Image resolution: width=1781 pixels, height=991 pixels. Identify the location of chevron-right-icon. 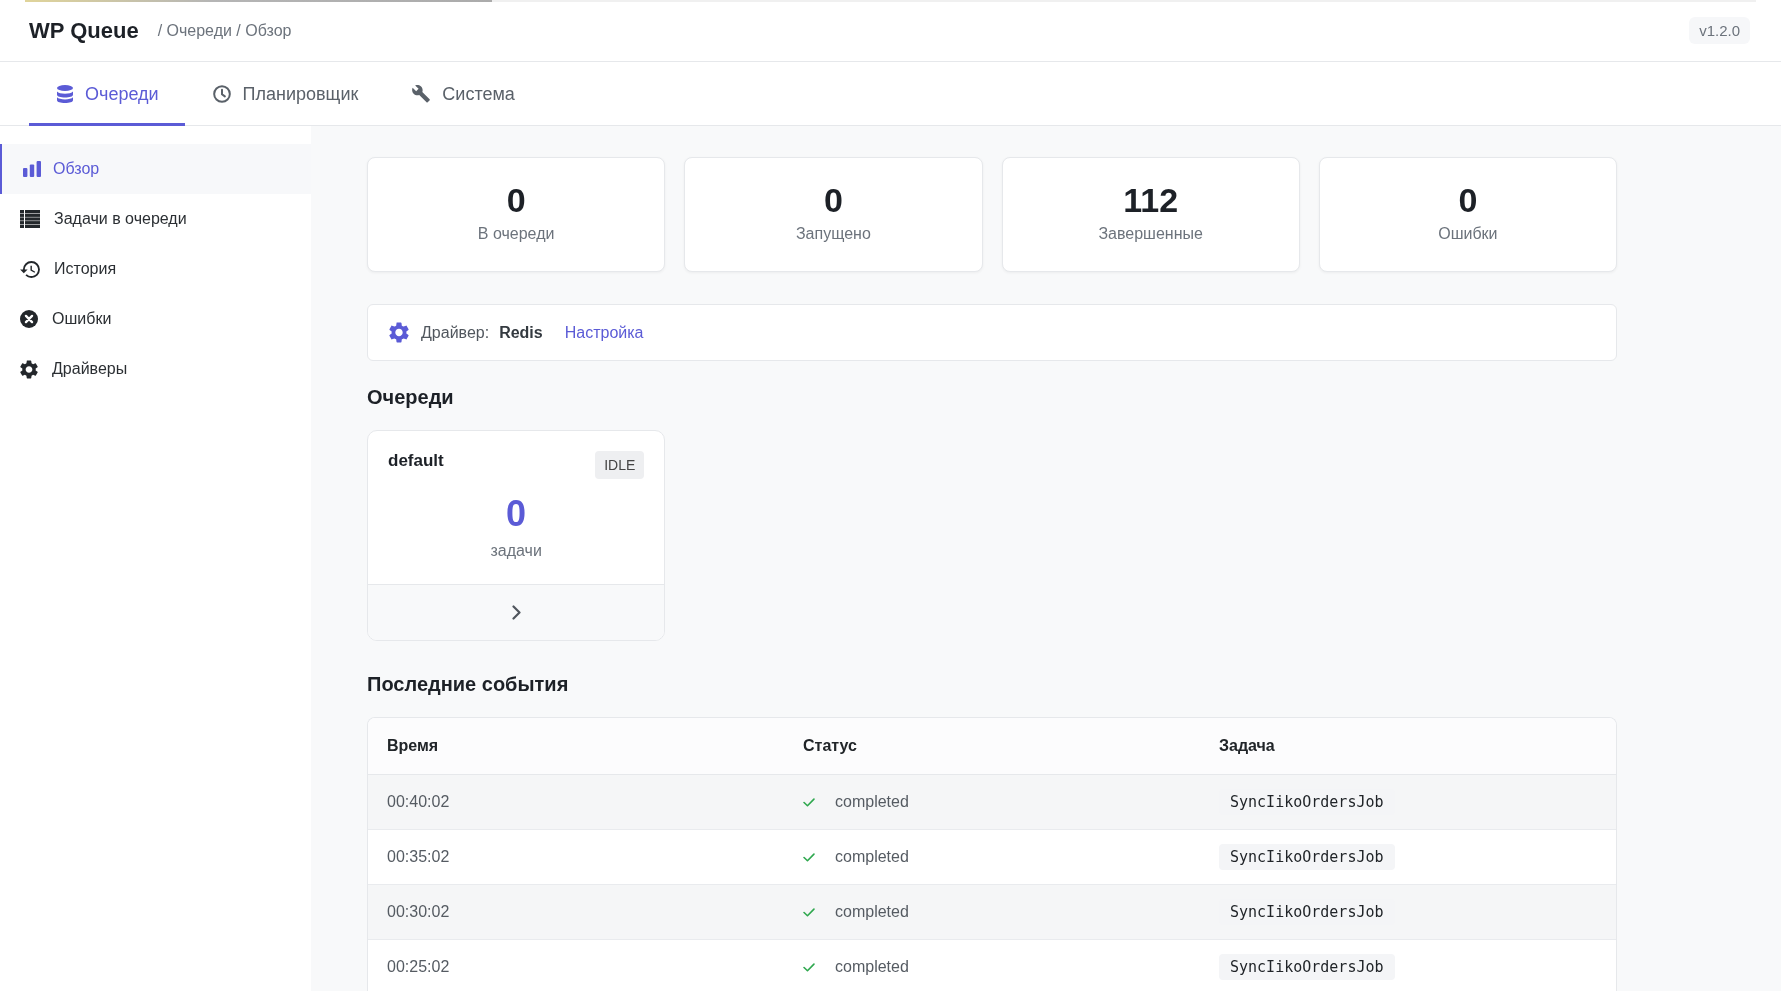
(516, 612).